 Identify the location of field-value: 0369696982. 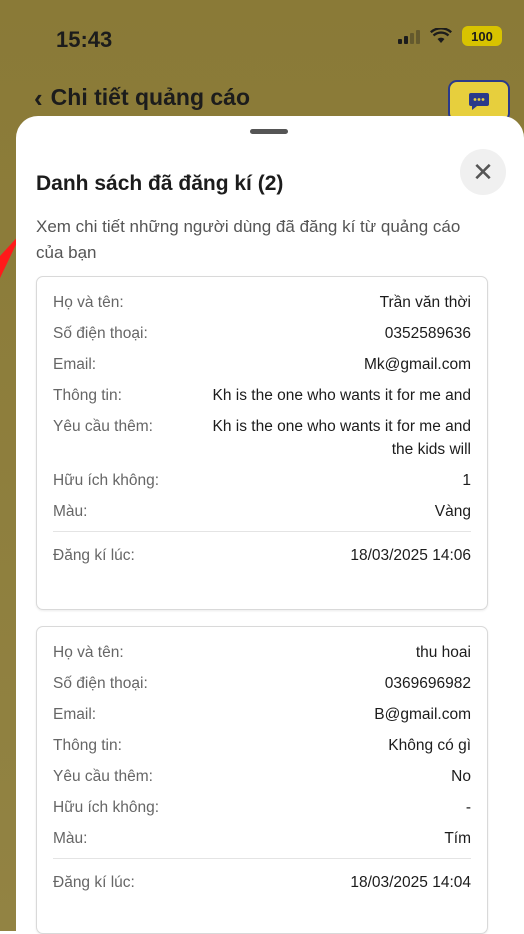
(427, 683).